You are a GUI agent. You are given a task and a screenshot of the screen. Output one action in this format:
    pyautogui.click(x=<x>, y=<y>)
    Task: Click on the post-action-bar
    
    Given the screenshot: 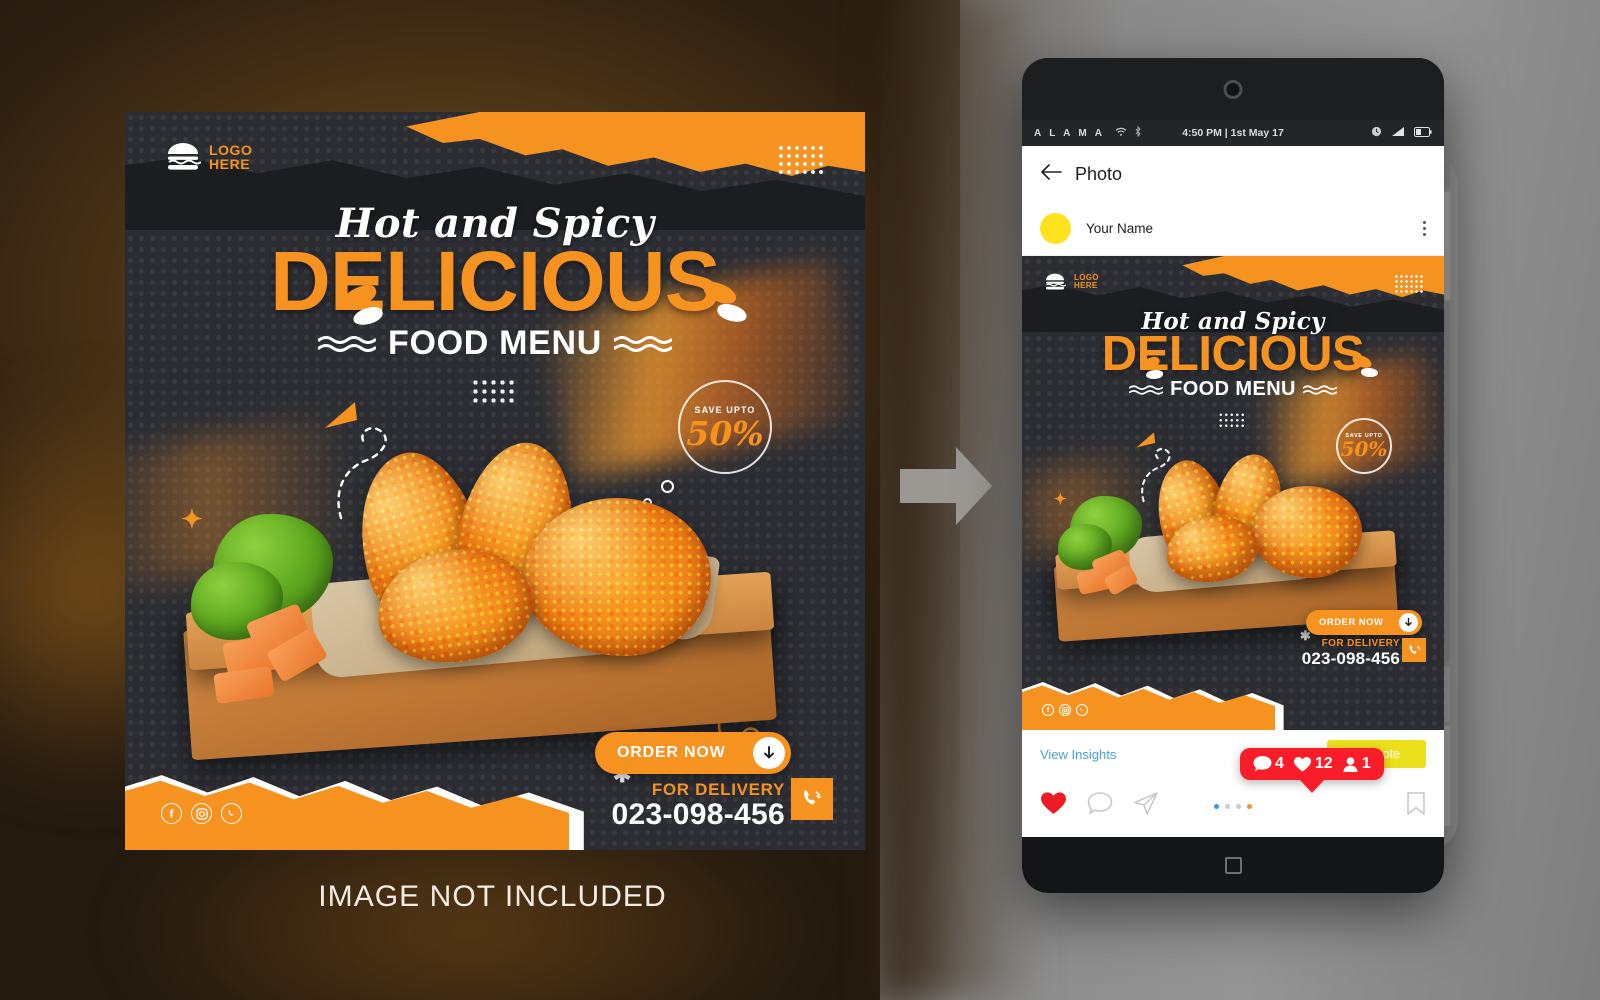 What is the action you would take?
    pyautogui.click(x=1233, y=806)
    